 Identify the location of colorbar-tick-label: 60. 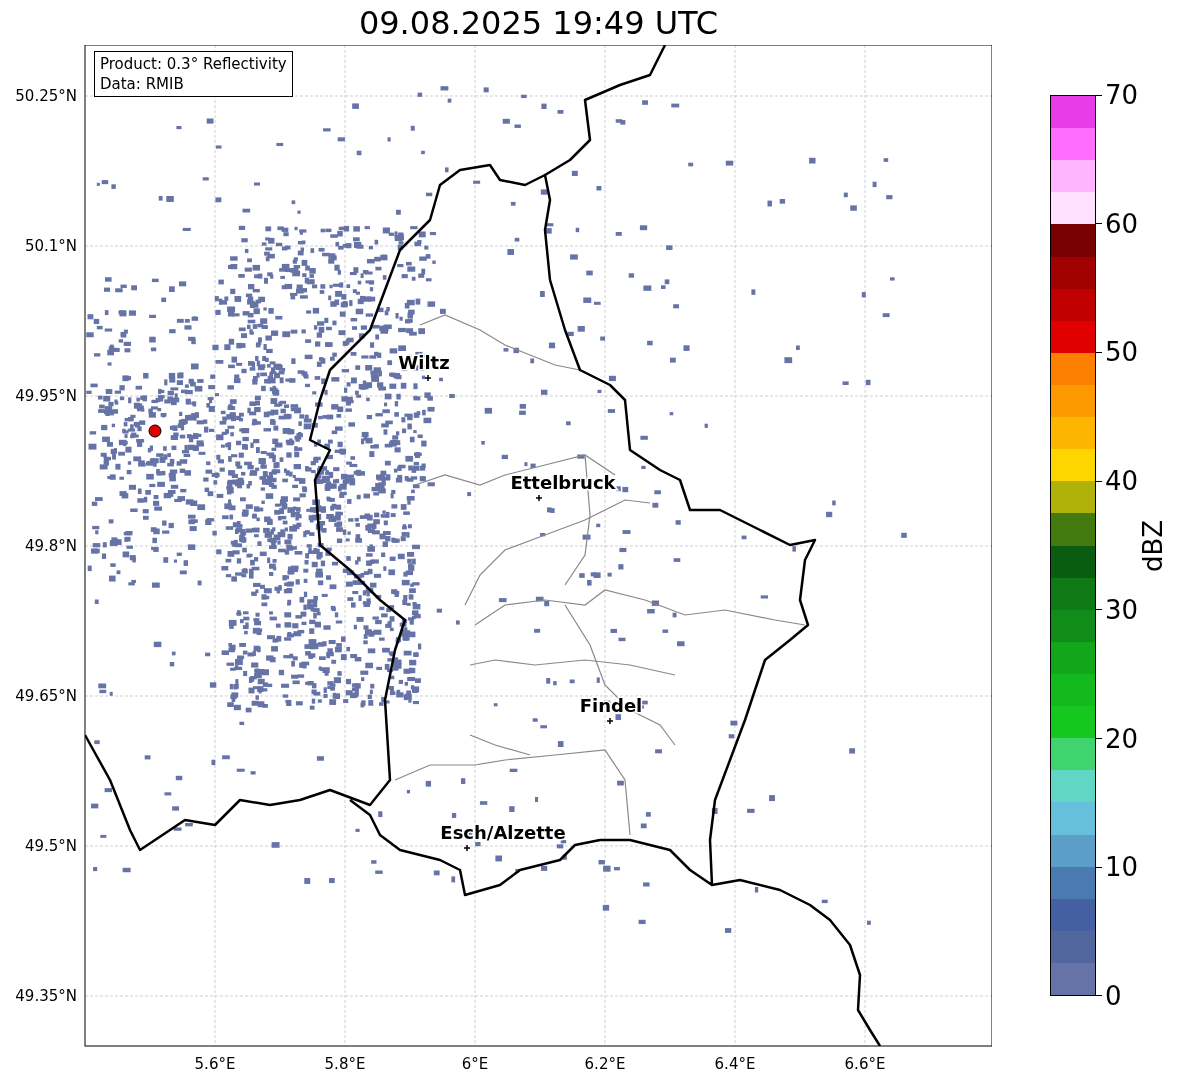
(1122, 223).